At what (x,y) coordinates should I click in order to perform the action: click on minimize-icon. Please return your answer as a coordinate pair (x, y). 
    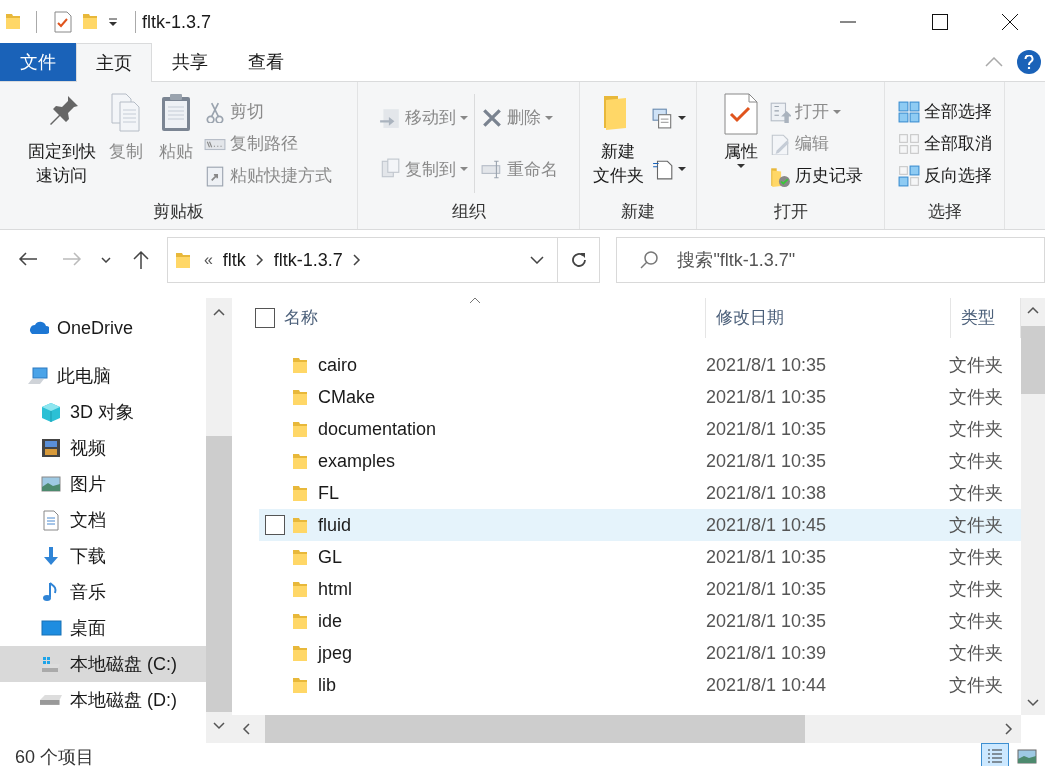
    Looking at the image, I should click on (848, 22).